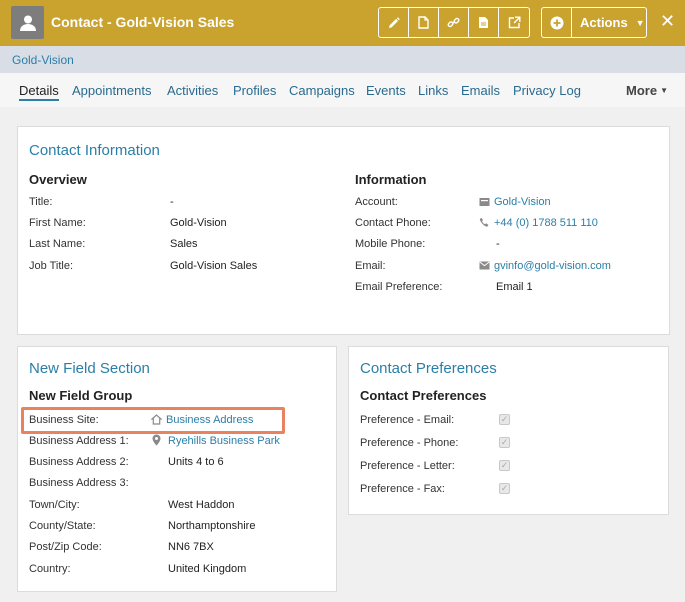 Image resolution: width=685 pixels, height=602 pixels. What do you see at coordinates (546, 223) in the screenshot?
I see `contact-phone-link: +44 (0) 1788 511 110` at bounding box center [546, 223].